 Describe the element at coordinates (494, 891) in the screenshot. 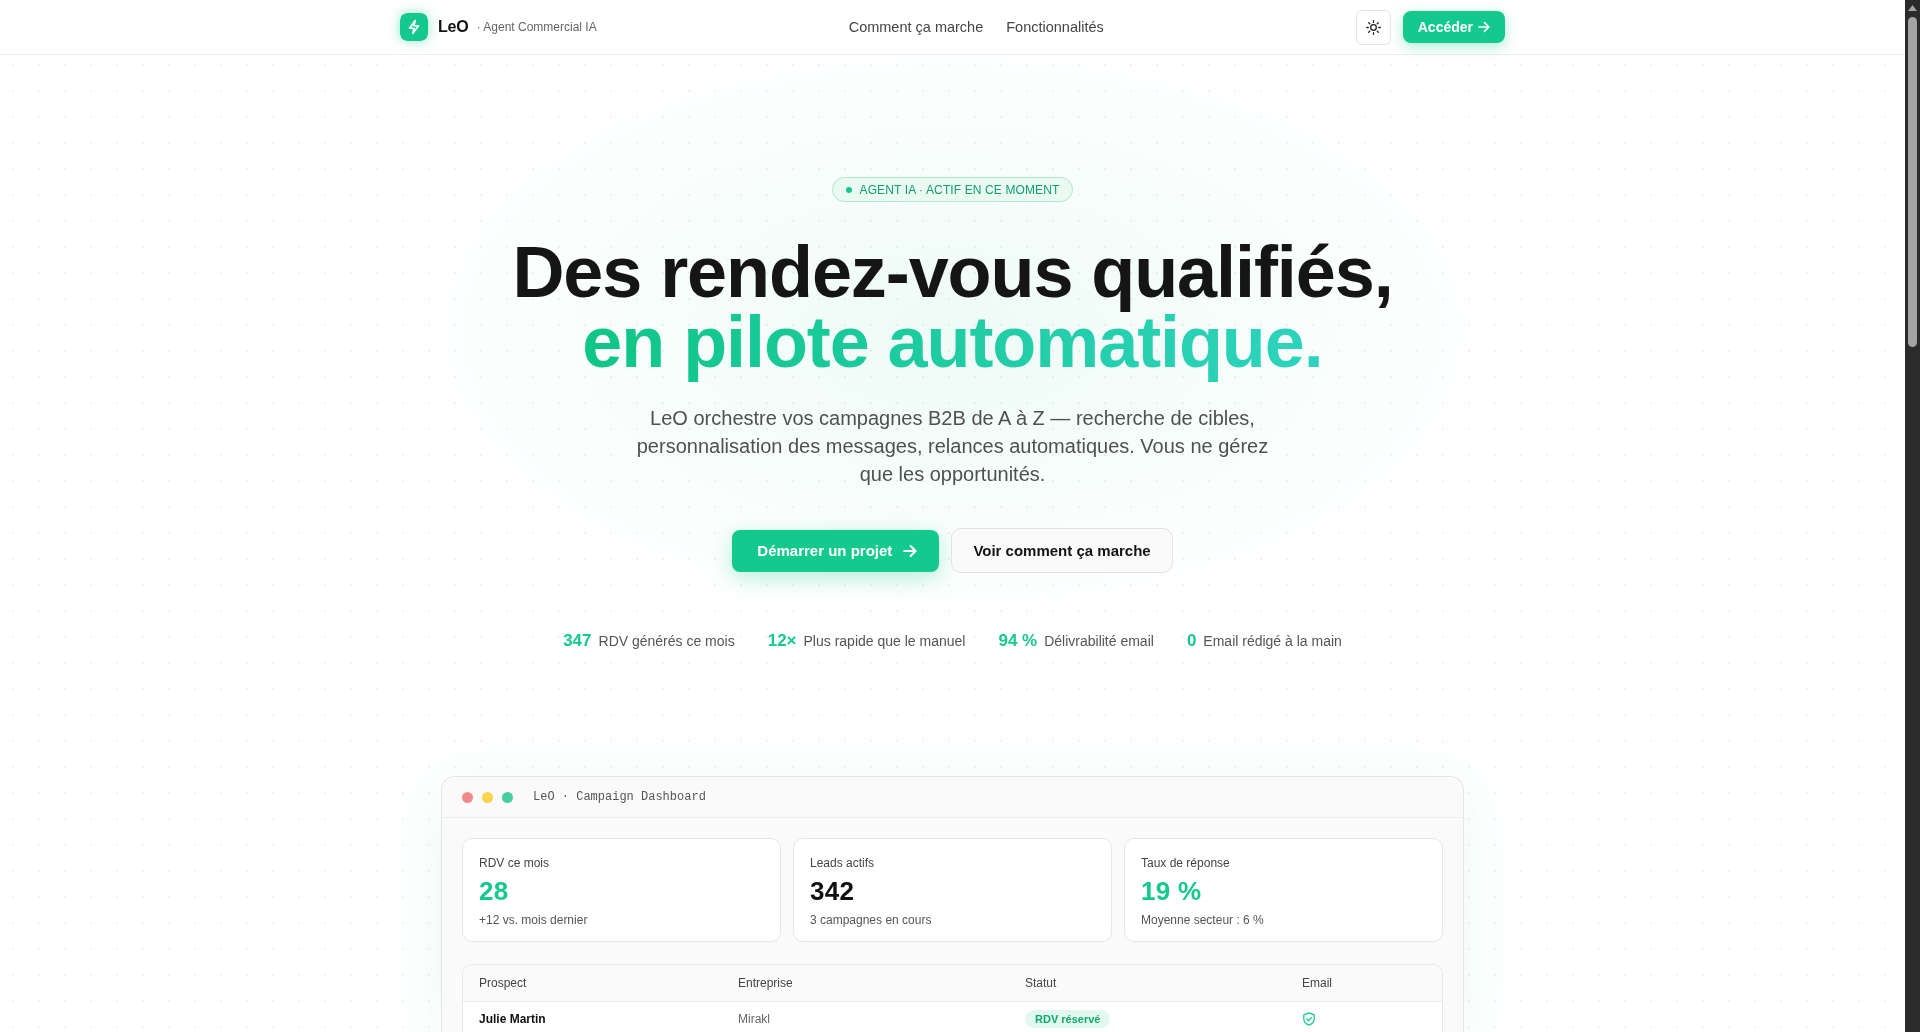

I see `metric-value: 28` at that location.